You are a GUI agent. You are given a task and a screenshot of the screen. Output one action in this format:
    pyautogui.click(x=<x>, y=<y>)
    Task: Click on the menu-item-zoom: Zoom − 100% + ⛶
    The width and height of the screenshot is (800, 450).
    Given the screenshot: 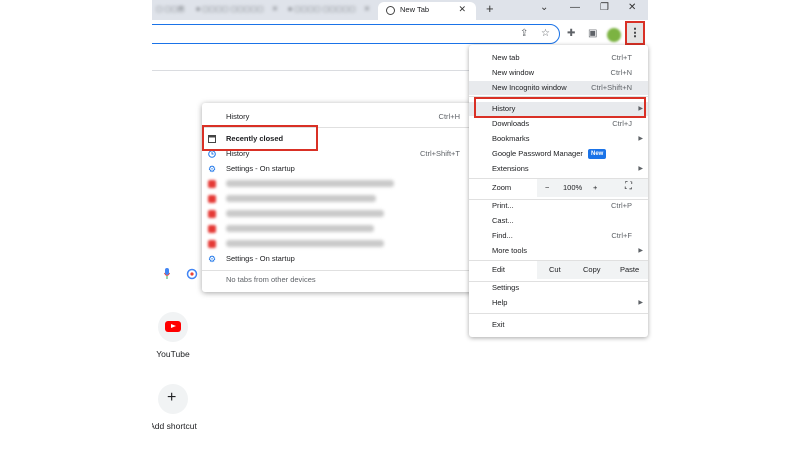 What is the action you would take?
    pyautogui.click(x=558, y=188)
    